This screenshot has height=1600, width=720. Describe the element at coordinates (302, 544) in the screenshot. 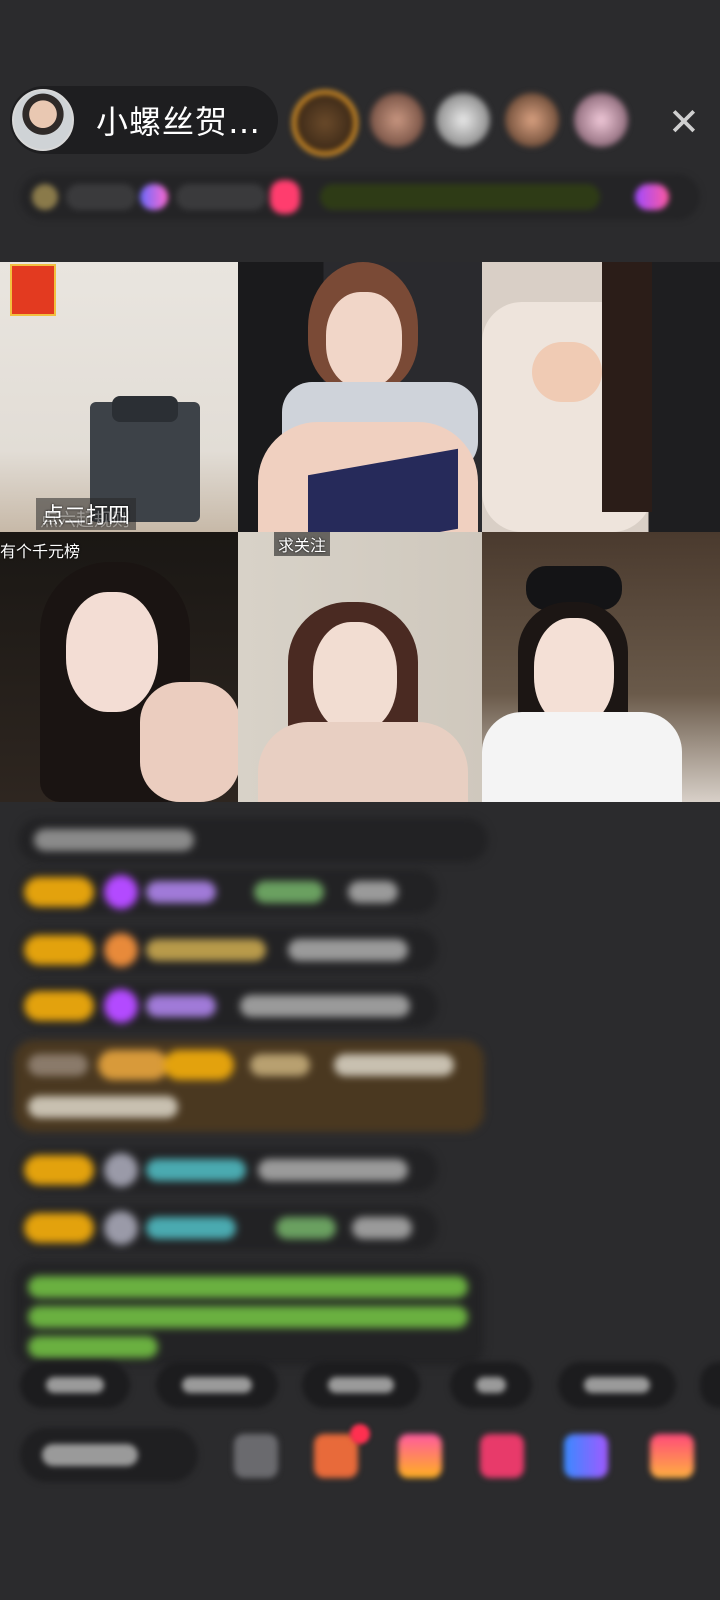

I see `tile-5-caption: 求关注` at that location.